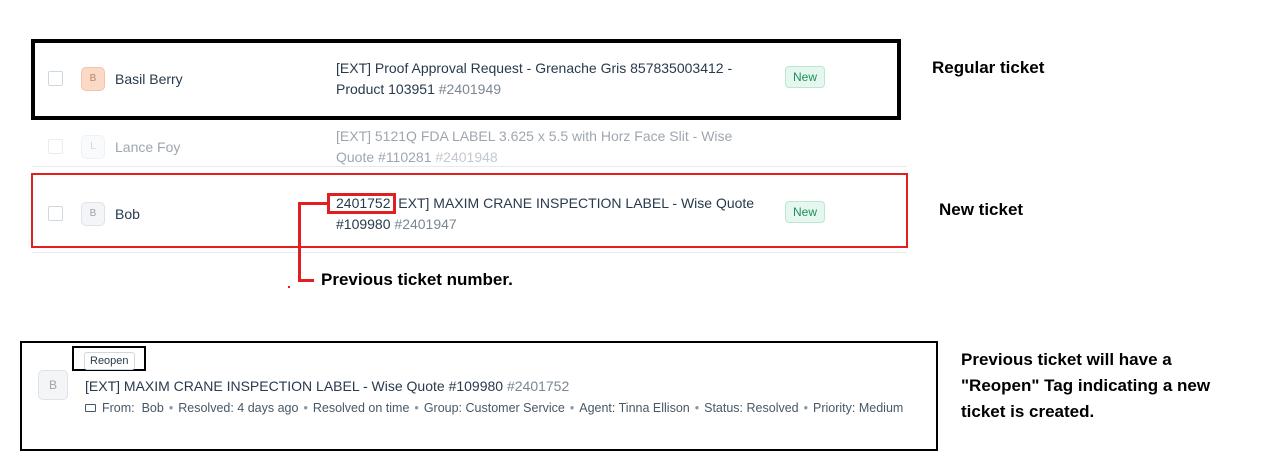 The image size is (1269, 471). Describe the element at coordinates (981, 209) in the screenshot. I see `annotation-new-ticket: New ticket` at that location.